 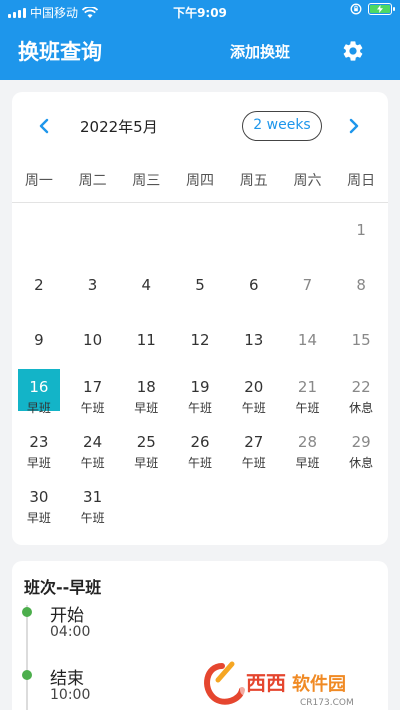 I want to click on day-cell: 1, so click(x=361, y=230).